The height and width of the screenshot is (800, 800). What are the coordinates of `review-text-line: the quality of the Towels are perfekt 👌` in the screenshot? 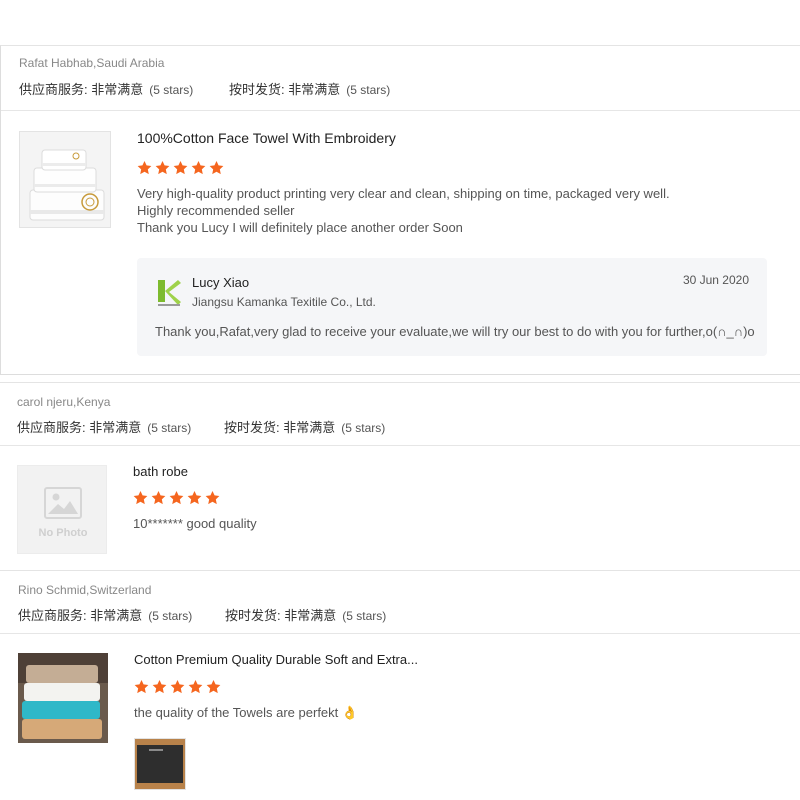 It's located at (246, 712).